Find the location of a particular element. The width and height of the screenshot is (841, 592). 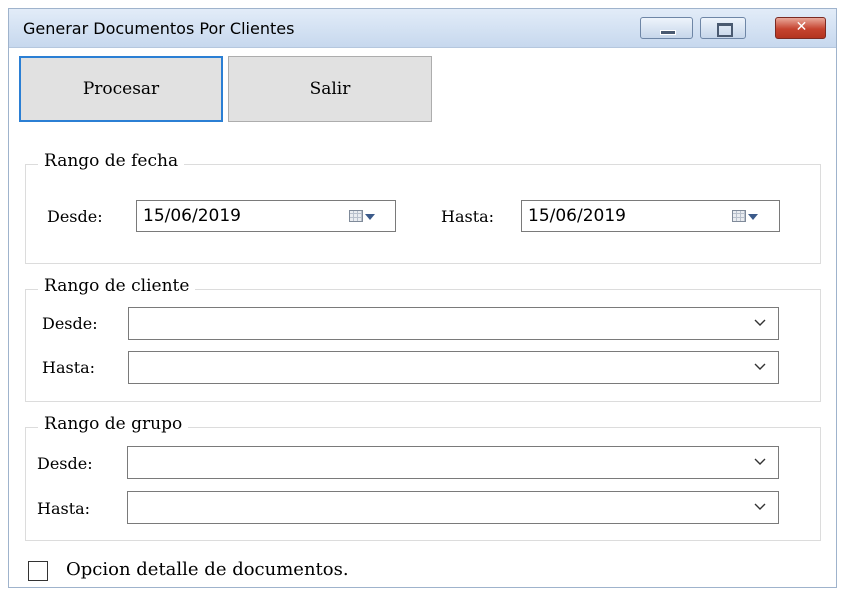

grupo-hasta-select is located at coordinates (453, 507).